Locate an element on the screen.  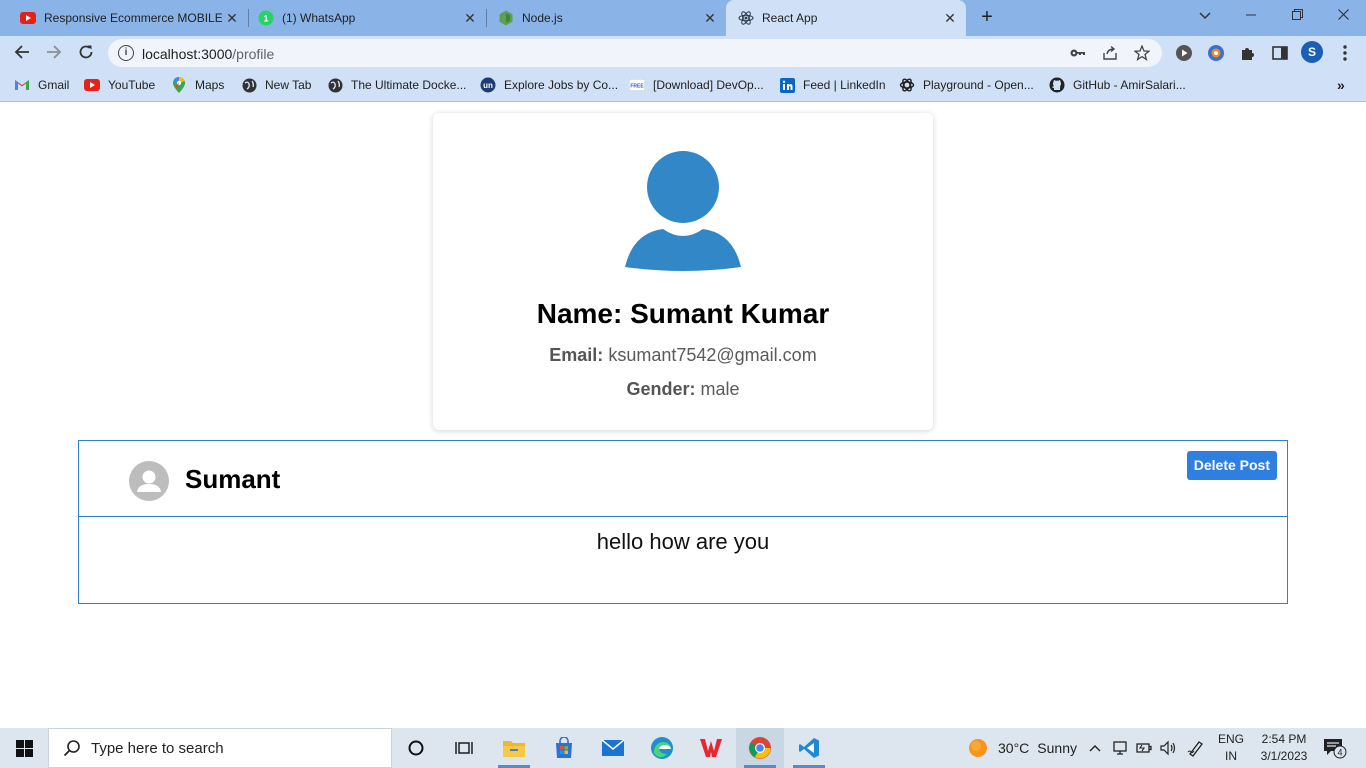
post-content: hello how are you is located at coordinates (683, 541).